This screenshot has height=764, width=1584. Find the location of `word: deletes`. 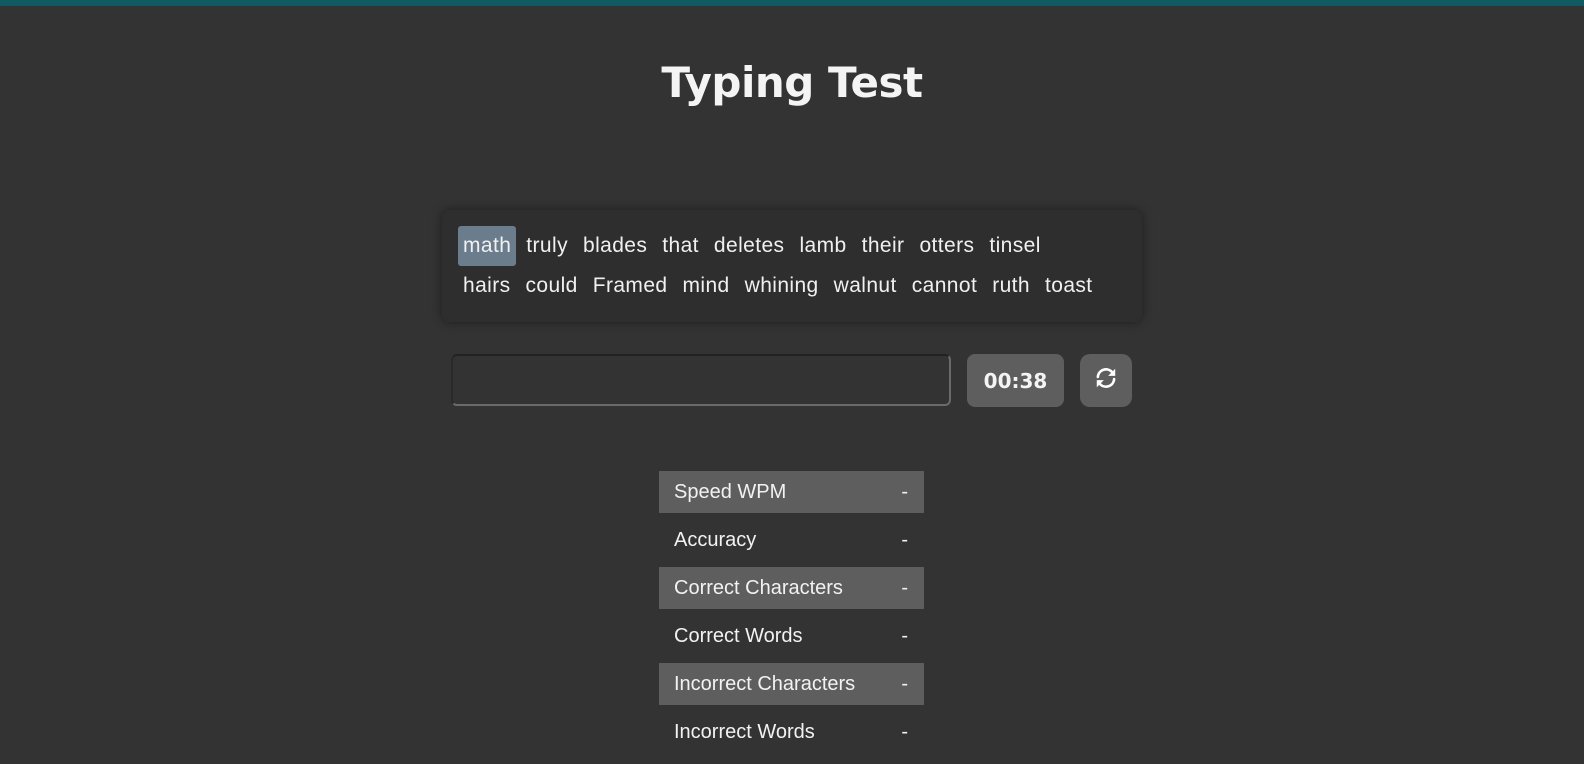

word: deletes is located at coordinates (749, 245).